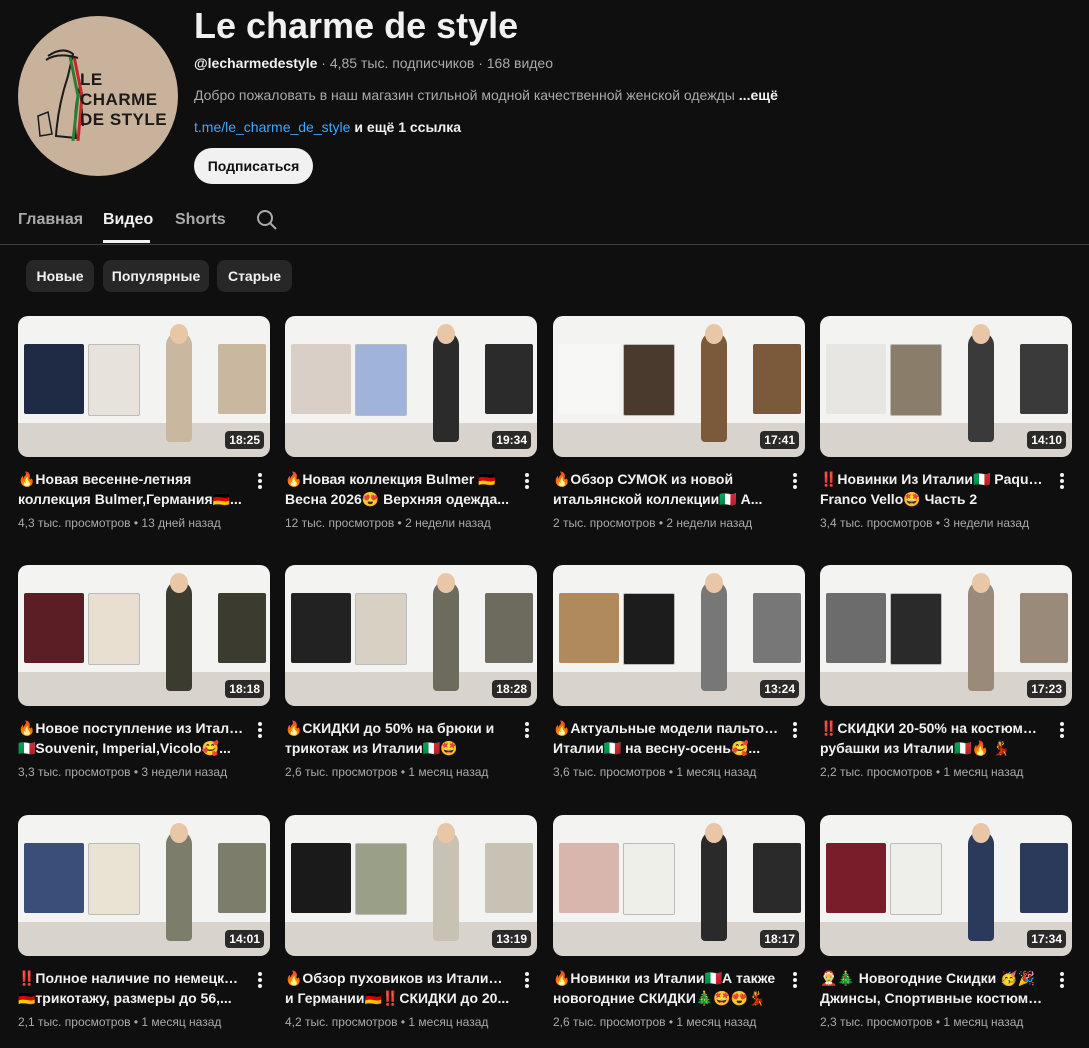 This screenshot has width=1089, height=1048. What do you see at coordinates (928, 978) in the screenshot?
I see `video-title-line1: 🤶🎄 Новогодние Скидки 🥳🎉` at bounding box center [928, 978].